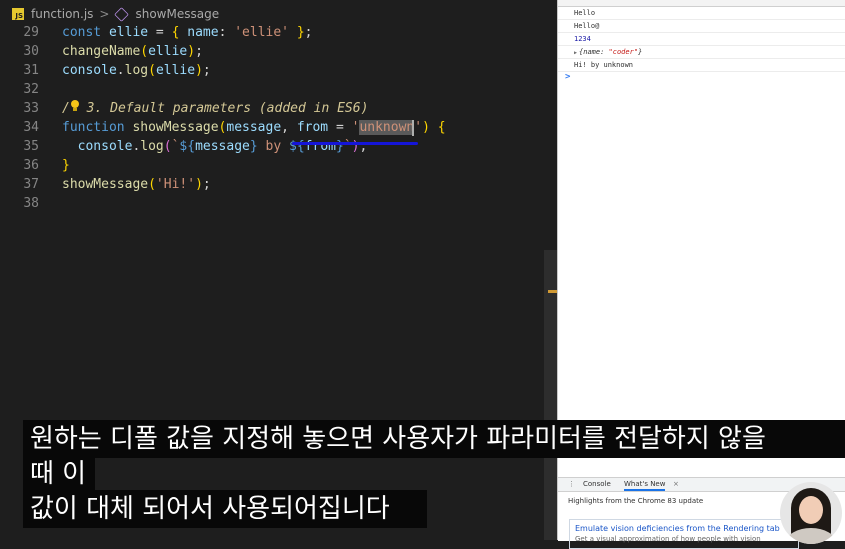 The height and width of the screenshot is (549, 845). What do you see at coordinates (262, 32) in the screenshot?
I see `code-token: 'ellie'` at bounding box center [262, 32].